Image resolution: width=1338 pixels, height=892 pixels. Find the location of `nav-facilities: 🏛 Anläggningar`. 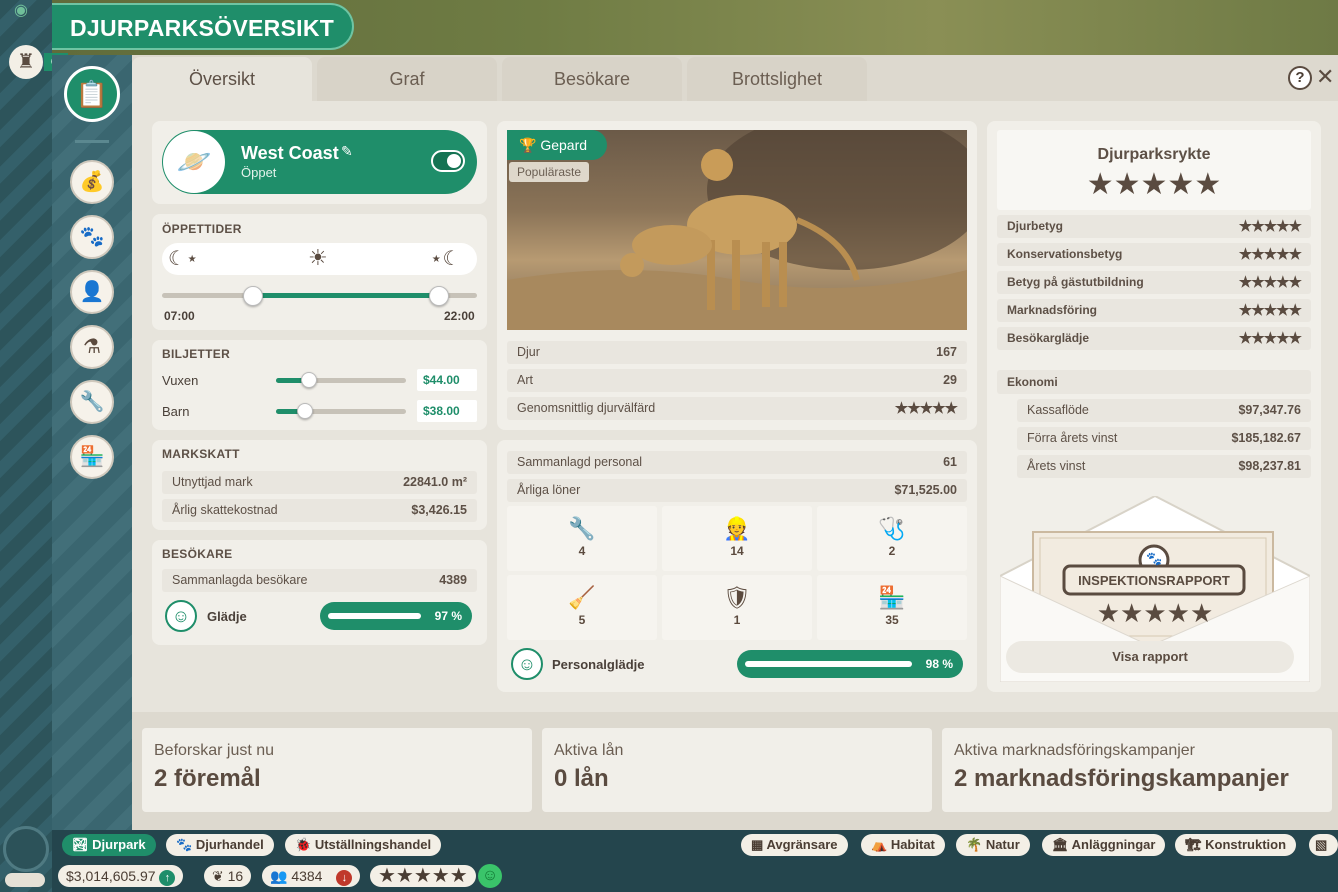

nav-facilities: 🏛 Anläggningar is located at coordinates (1104, 845).